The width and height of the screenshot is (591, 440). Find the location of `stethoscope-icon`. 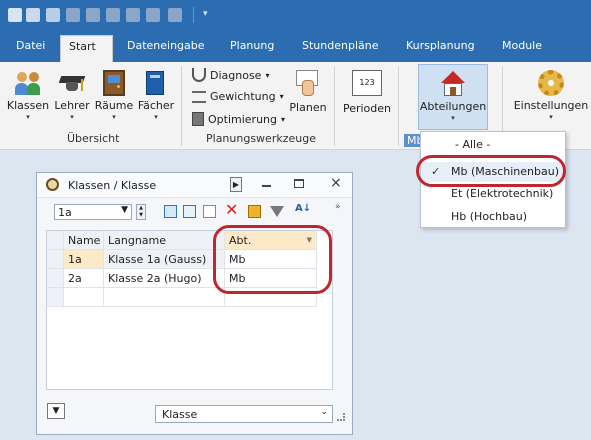

stethoscope-icon is located at coordinates (199, 75).